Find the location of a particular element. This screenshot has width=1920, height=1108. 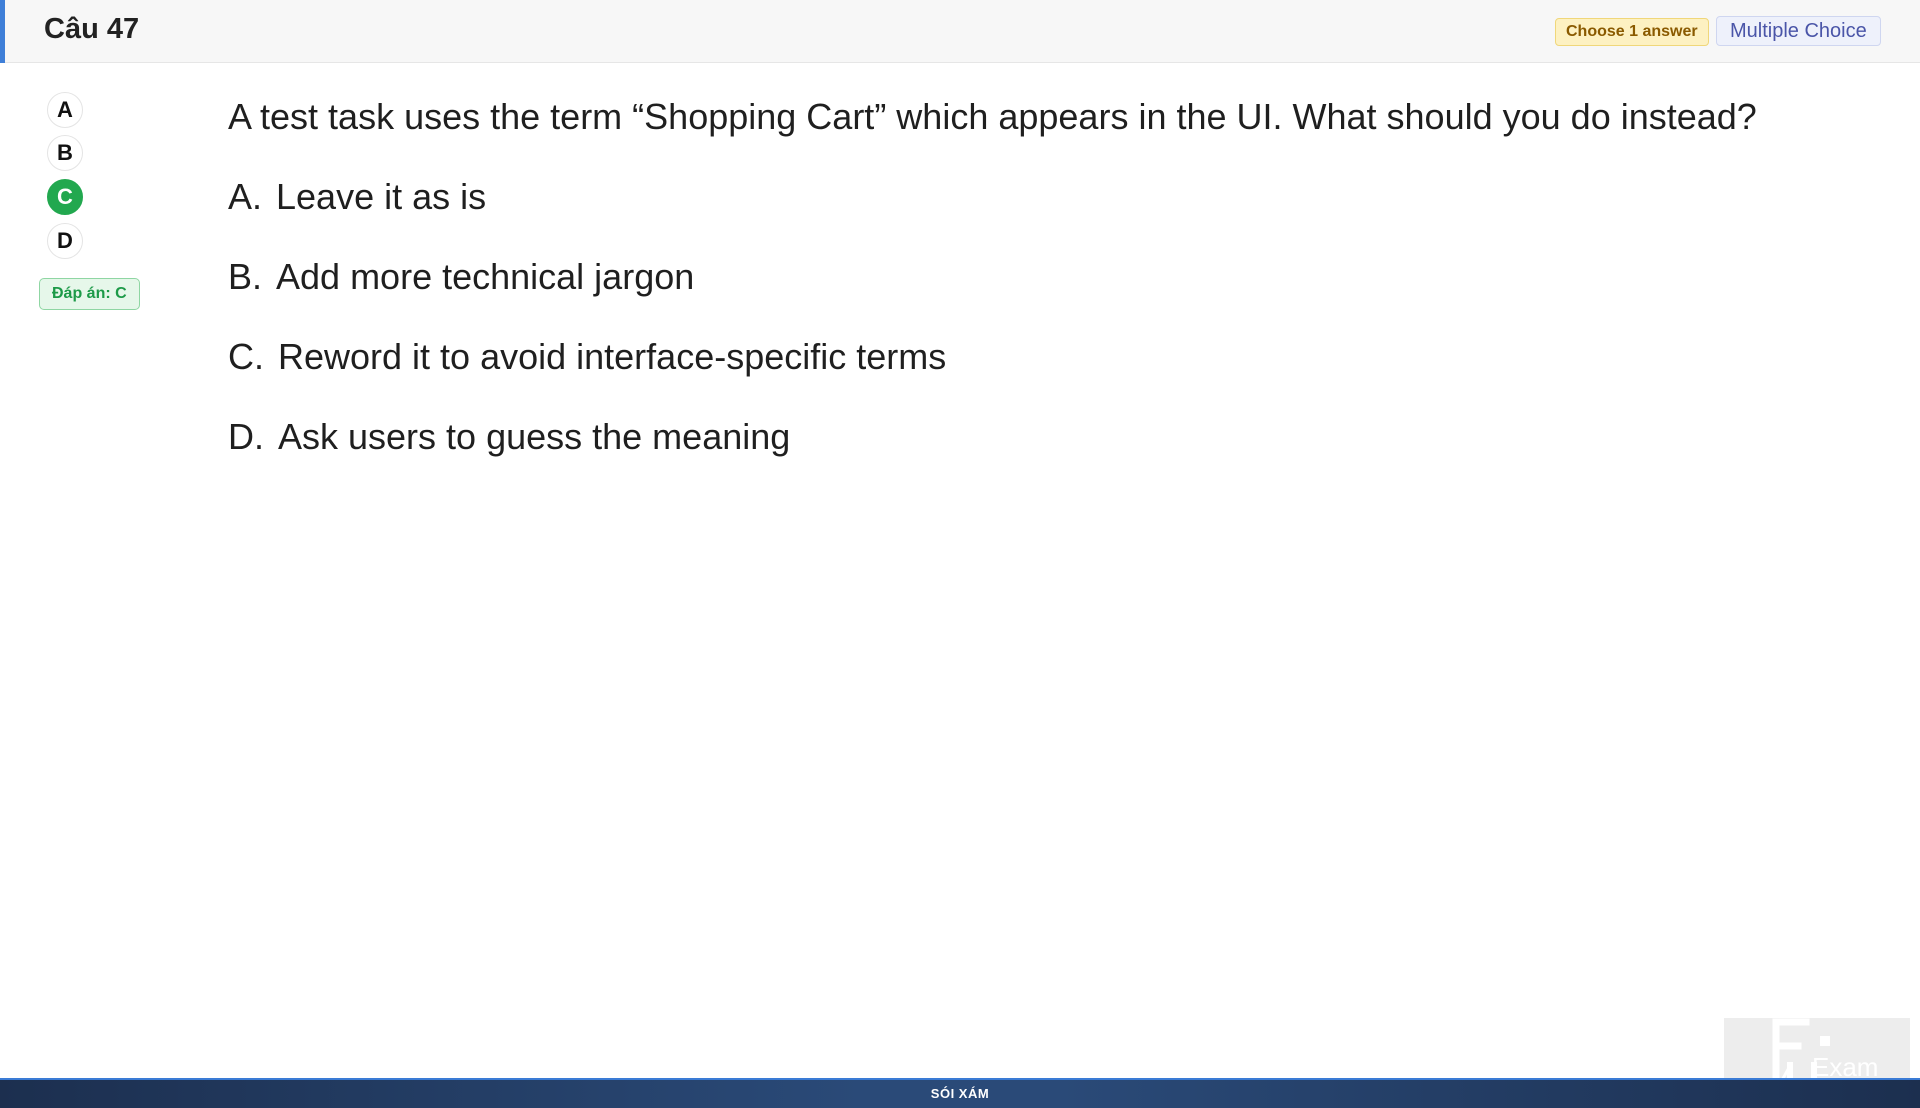

footer-label: SÓI XÁM is located at coordinates (960, 1093).